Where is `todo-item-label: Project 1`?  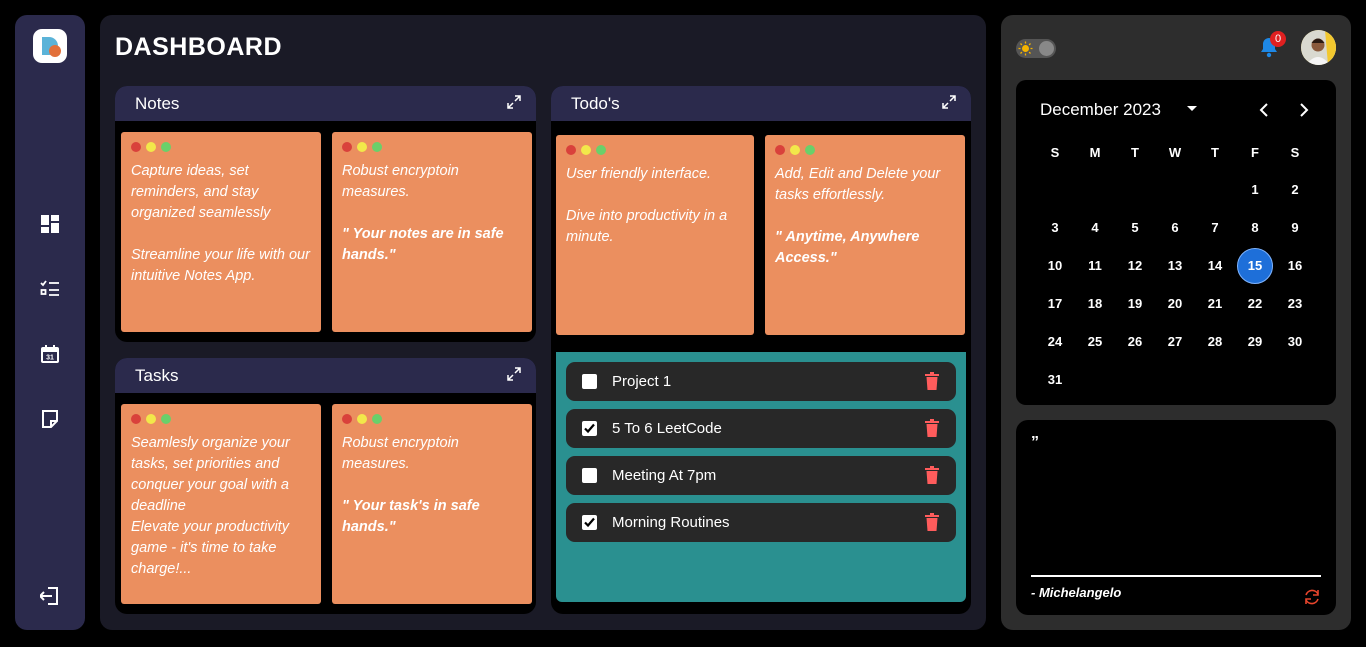
todo-item-label: Project 1 is located at coordinates (642, 381).